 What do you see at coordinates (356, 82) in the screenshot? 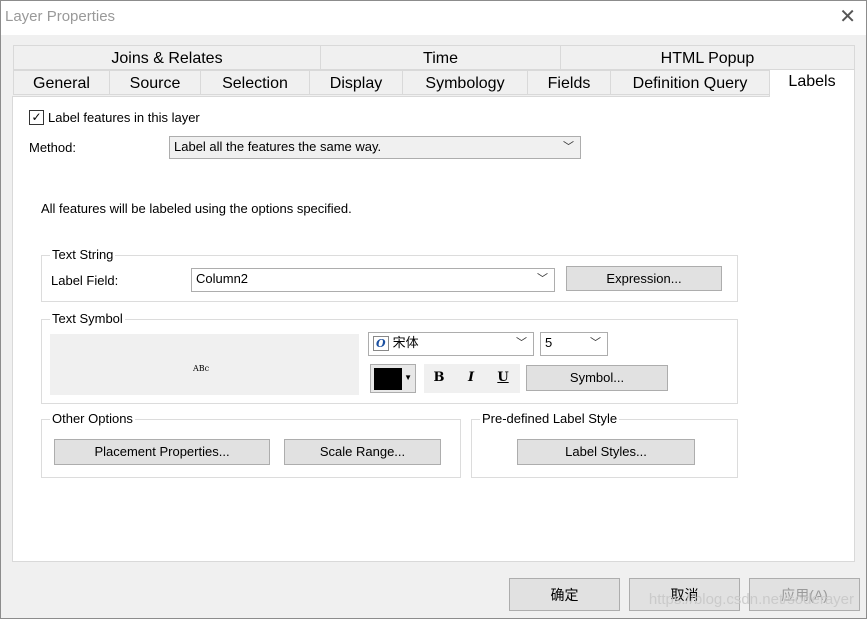
I see `tab-display: Display` at bounding box center [356, 82].